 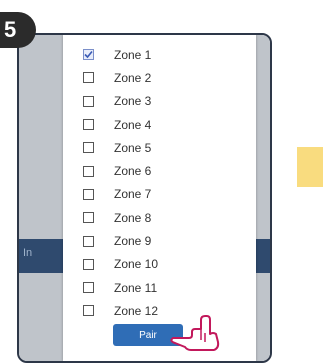 I want to click on background-band-label: In, so click(x=28, y=253).